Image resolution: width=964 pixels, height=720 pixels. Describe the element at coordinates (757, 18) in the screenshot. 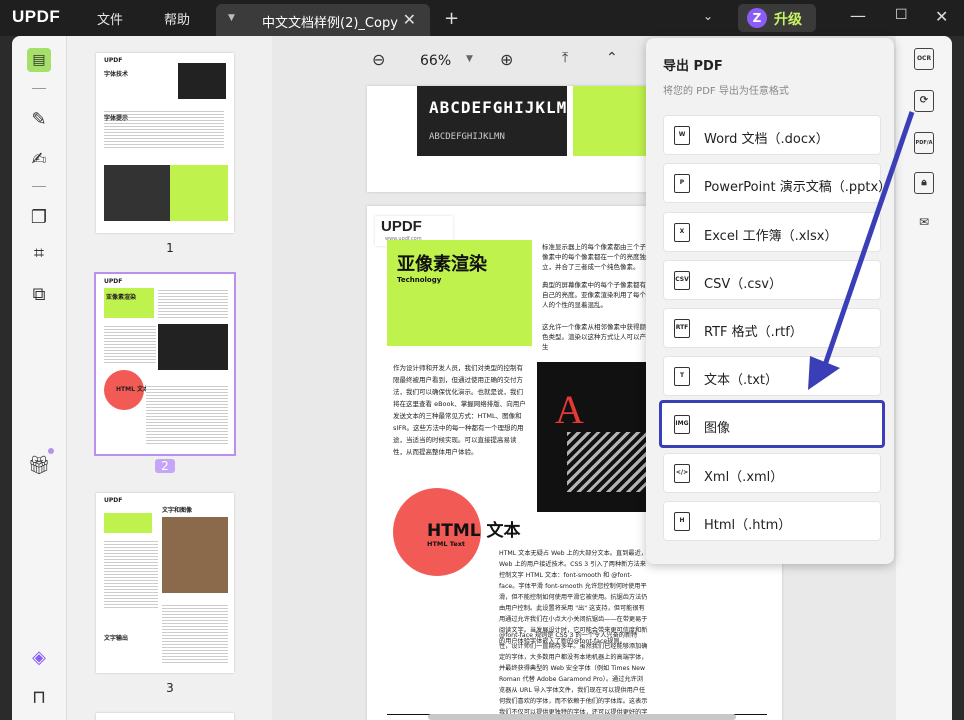

I see `avatar: Z` at that location.